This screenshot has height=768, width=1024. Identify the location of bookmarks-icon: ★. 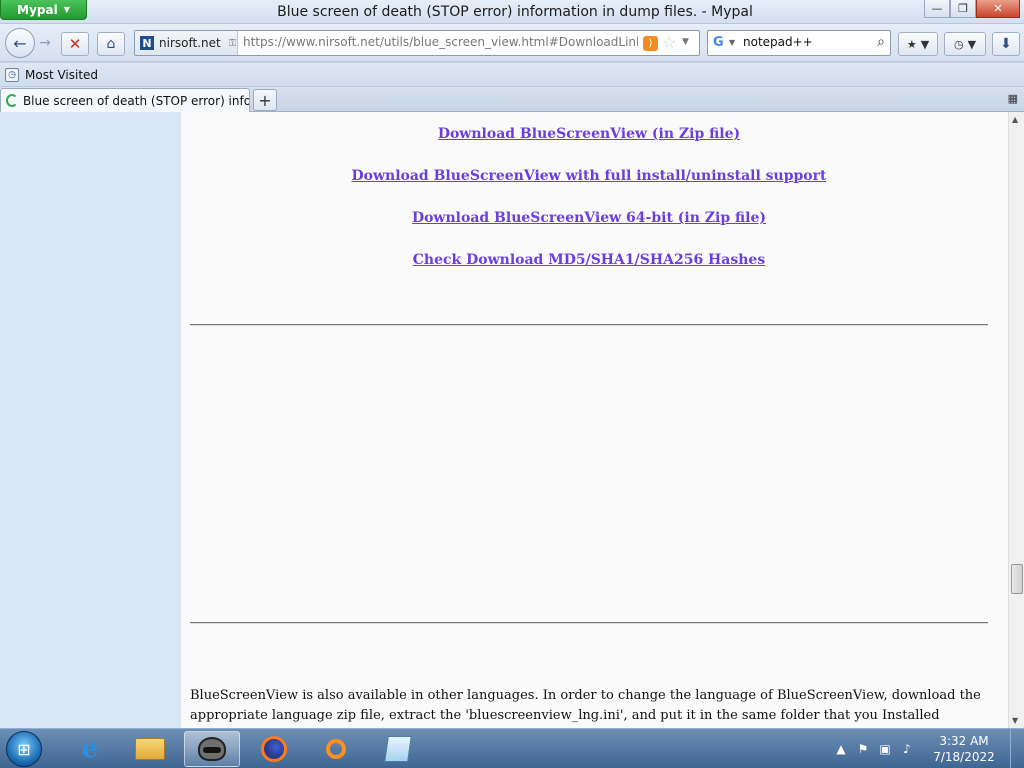
(911, 44).